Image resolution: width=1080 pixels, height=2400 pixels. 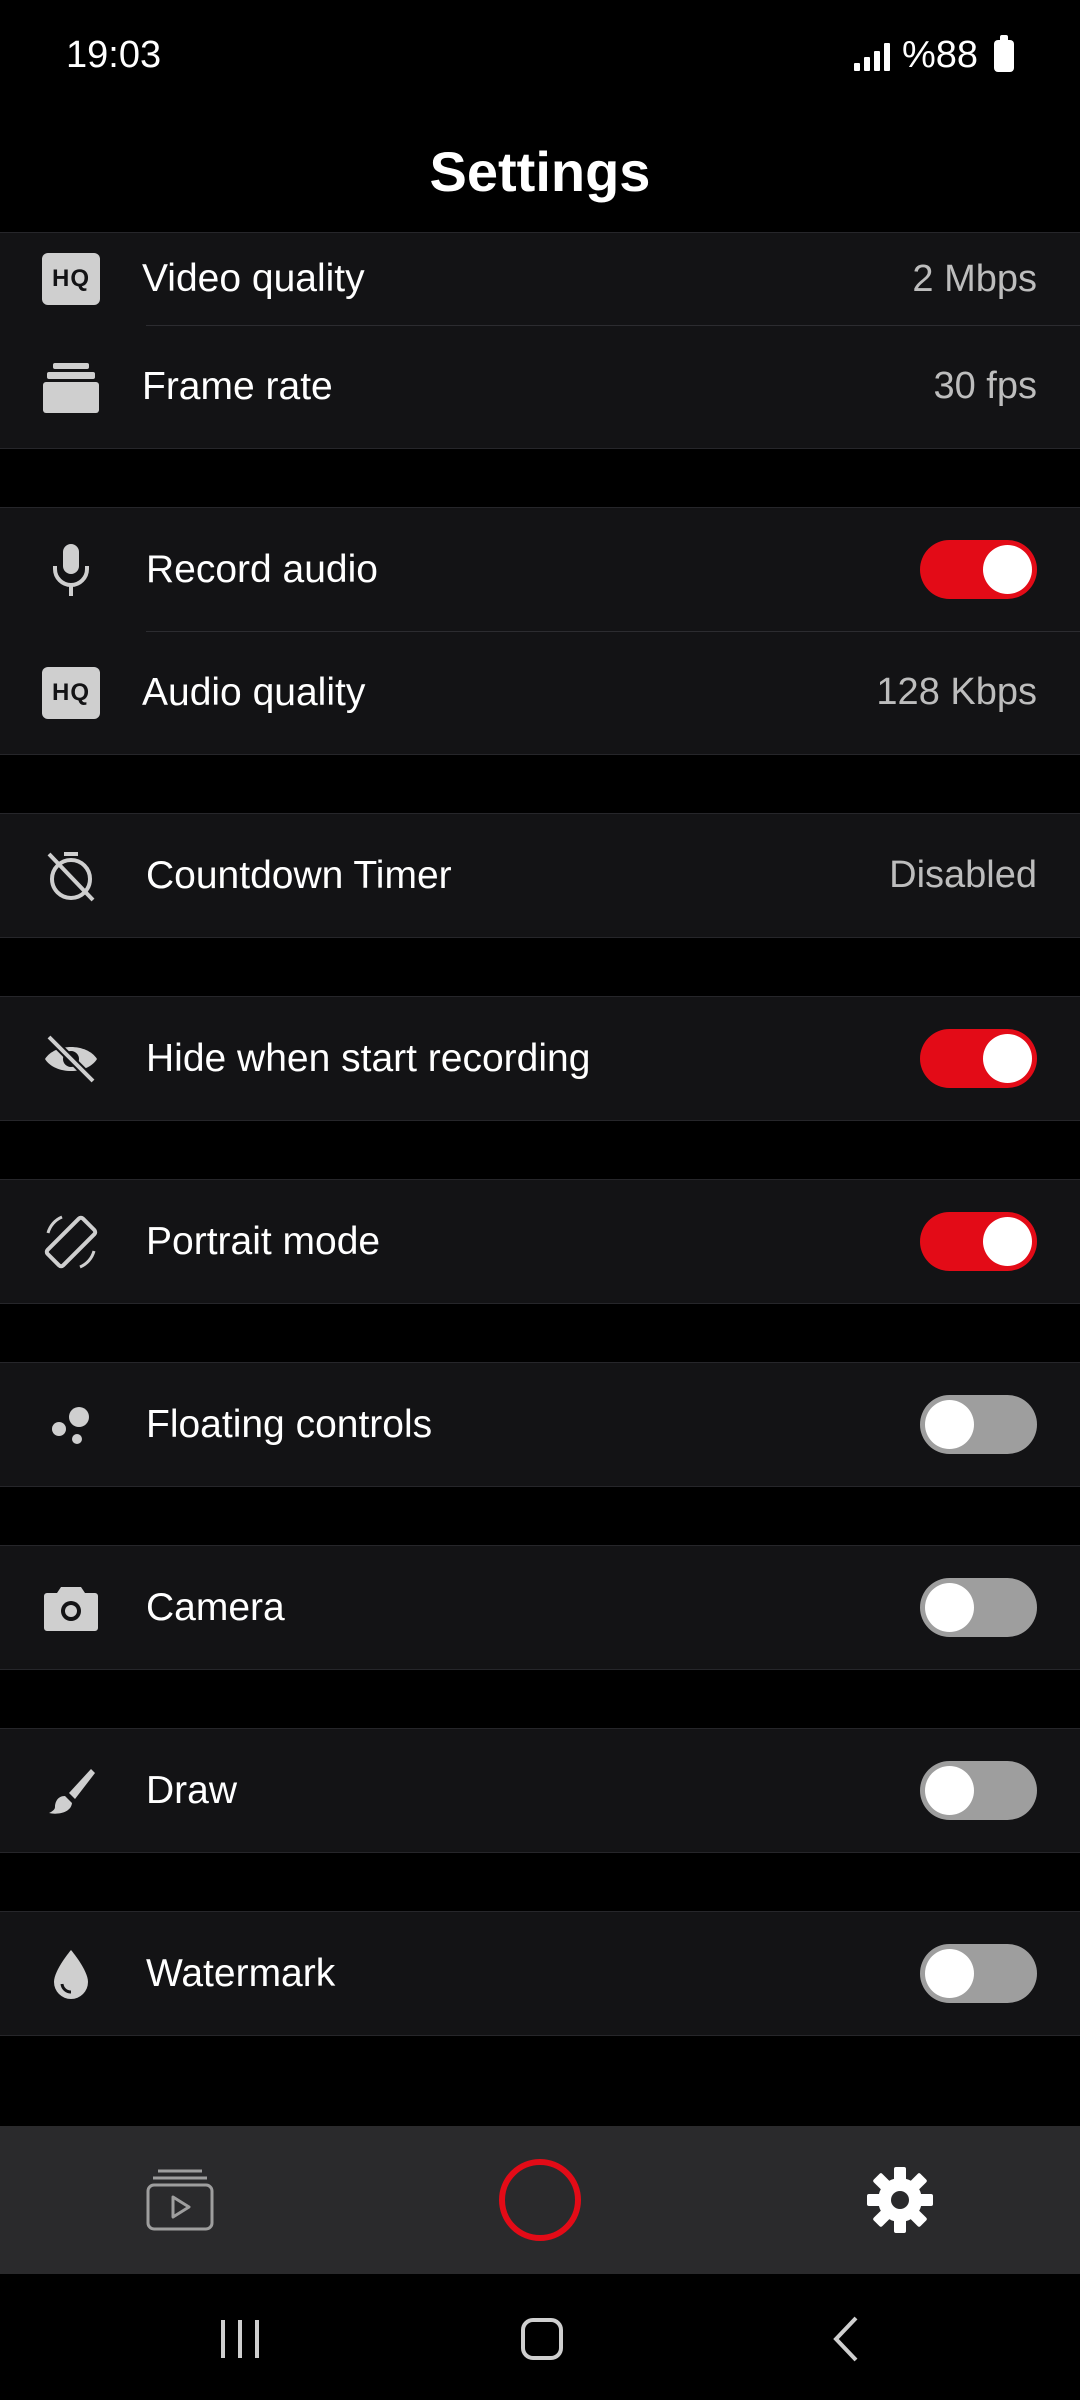 I want to click on settings-tab, so click(x=900, y=2200).